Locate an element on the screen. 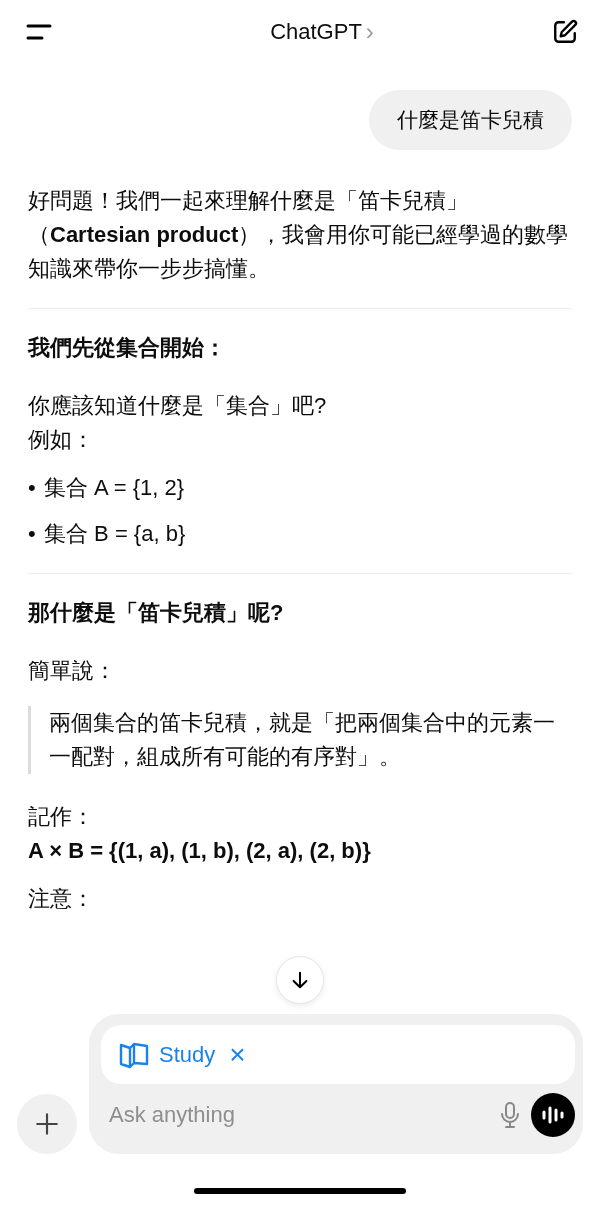 The width and height of the screenshot is (600, 1220). list-item-text: 集合 B = {a, b} is located at coordinates (115, 534).